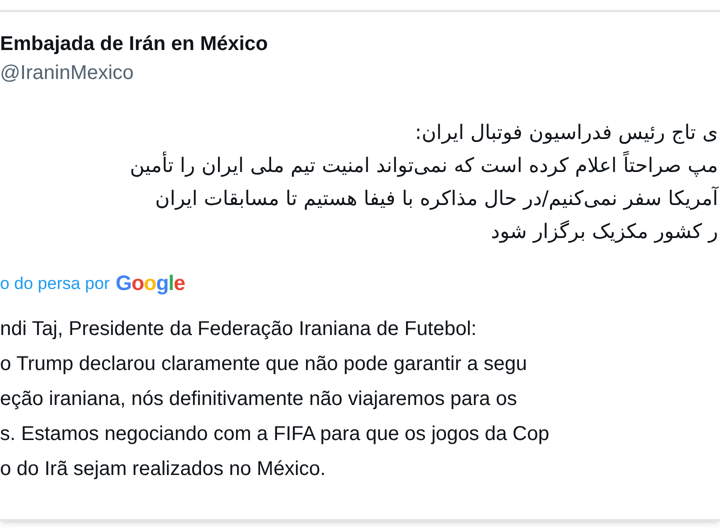 The image size is (720, 530). Describe the element at coordinates (264, 364) in the screenshot. I see `translated-text-line: o Trump declarou claramente que não pode garantir a segu` at that location.